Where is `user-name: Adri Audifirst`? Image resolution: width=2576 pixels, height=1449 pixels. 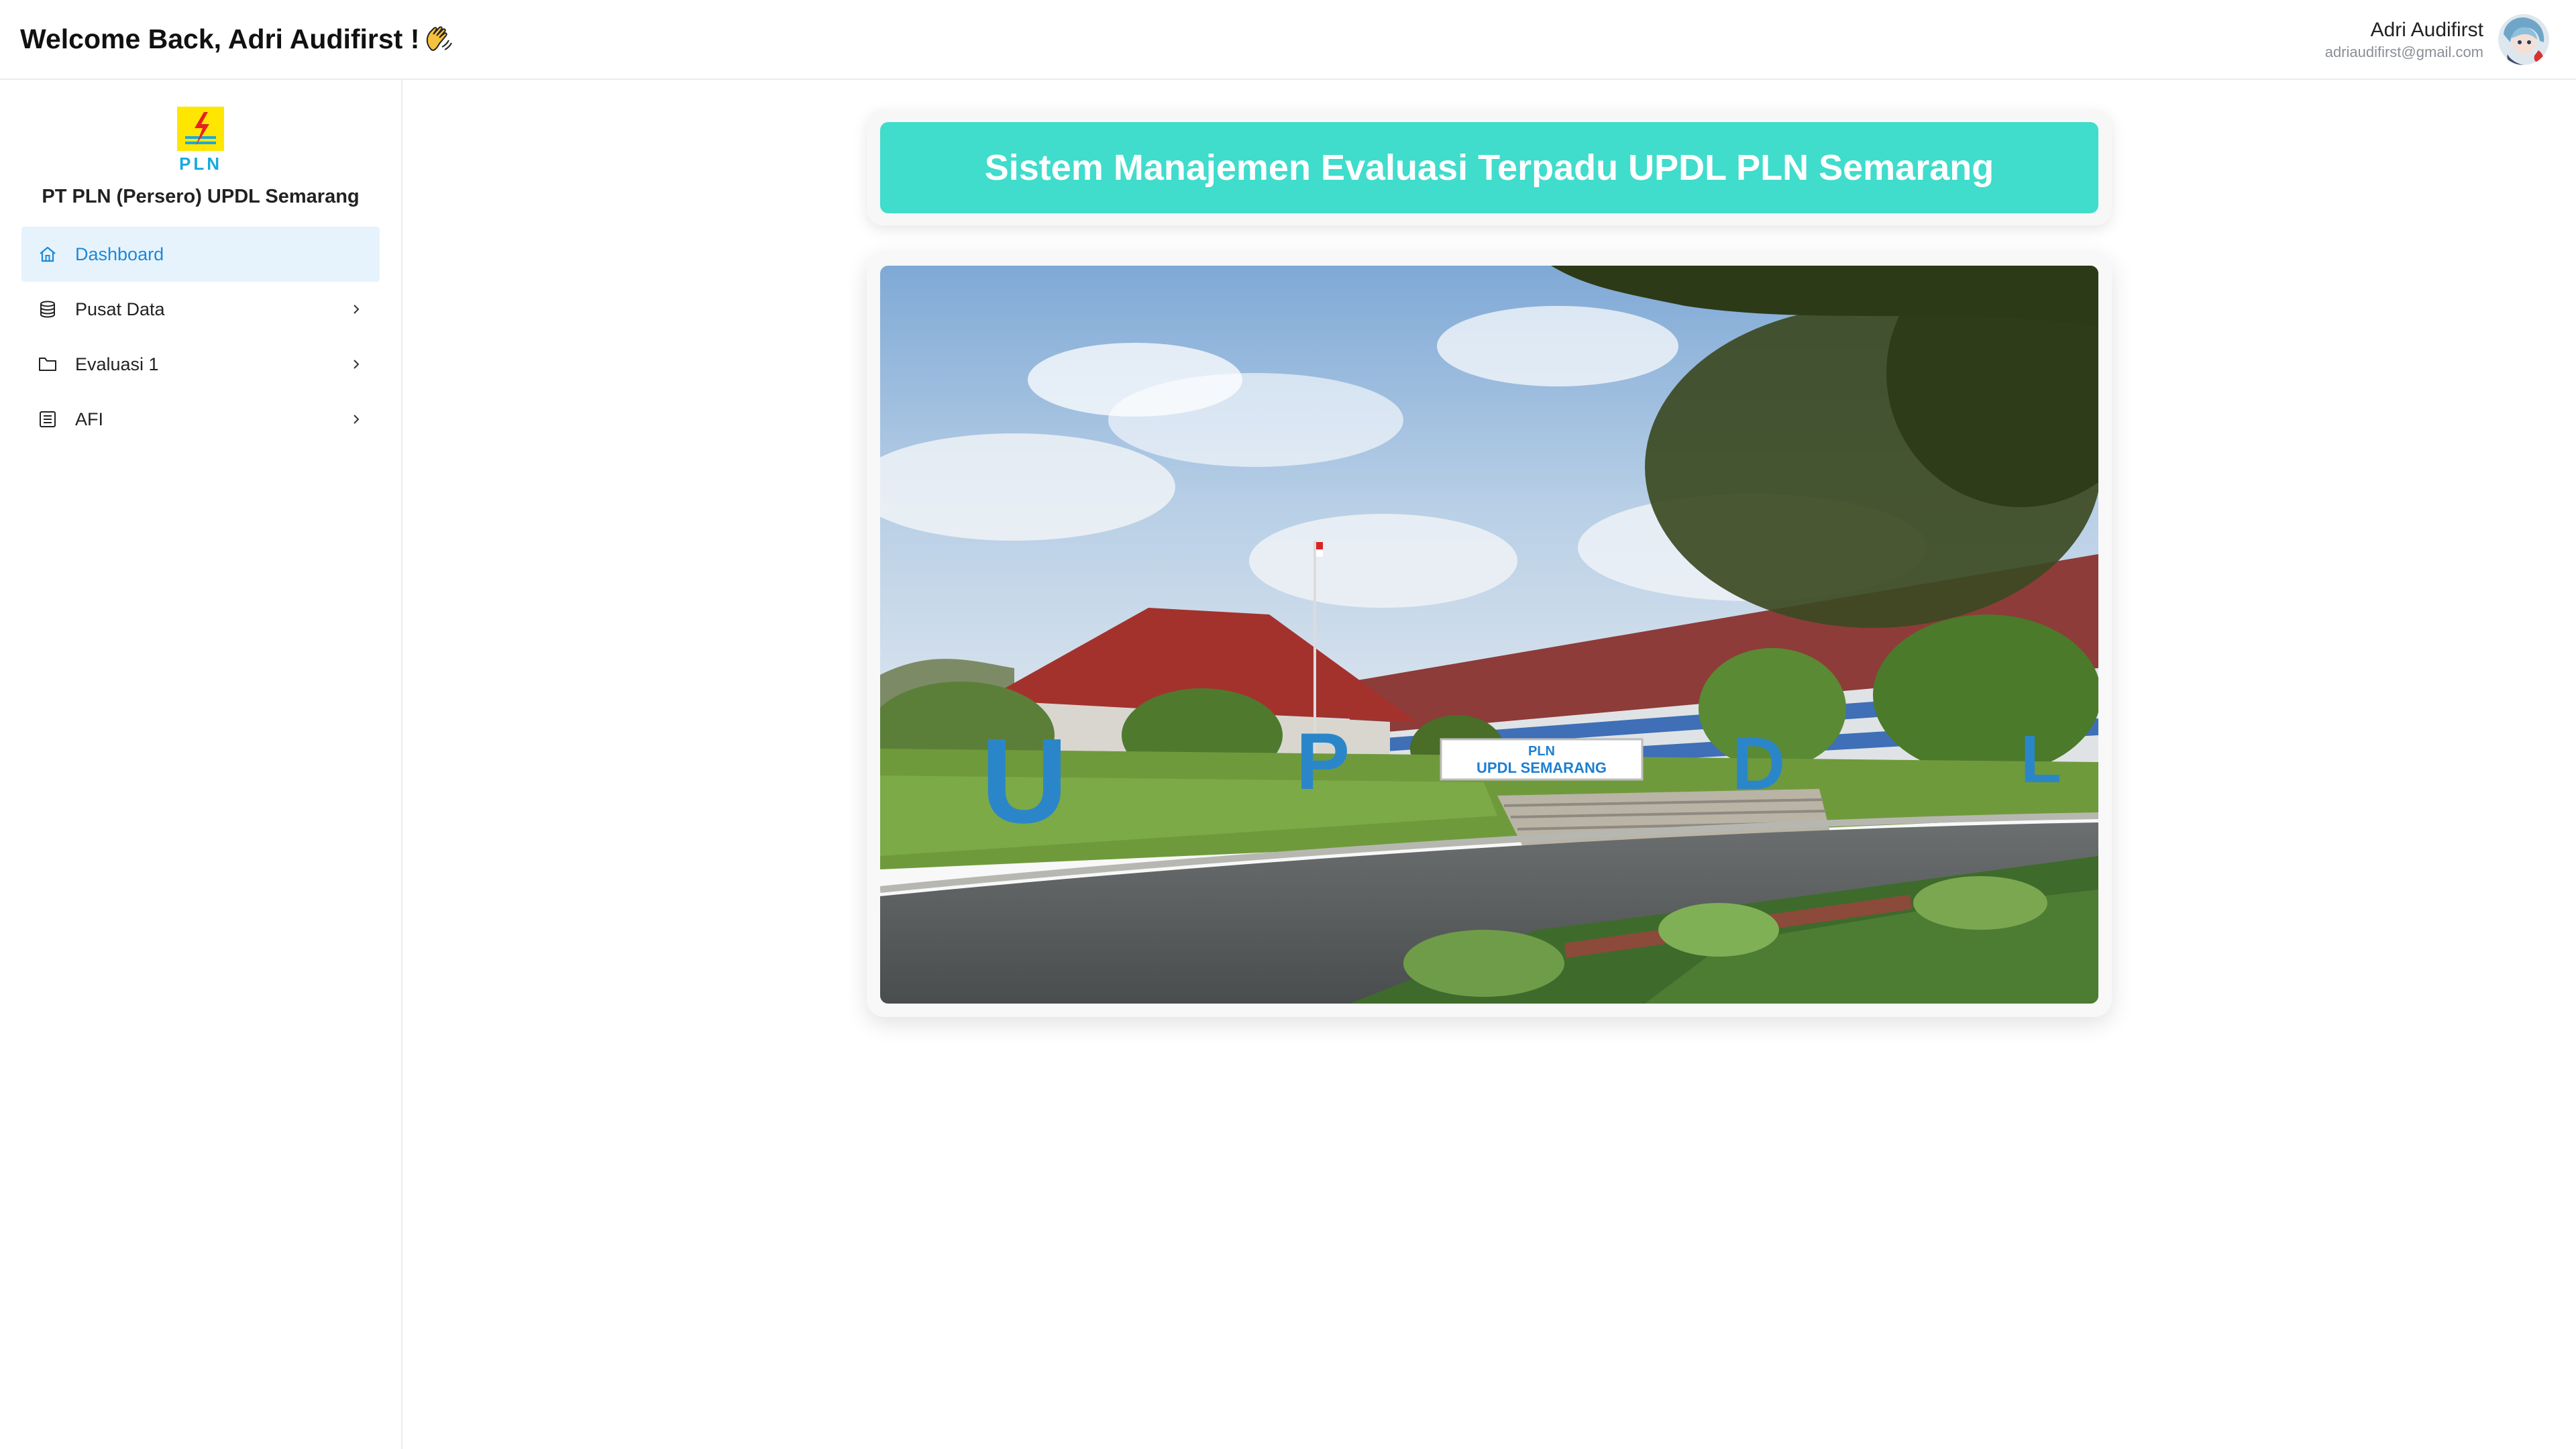 user-name: Adri Audifirst is located at coordinates (2426, 29).